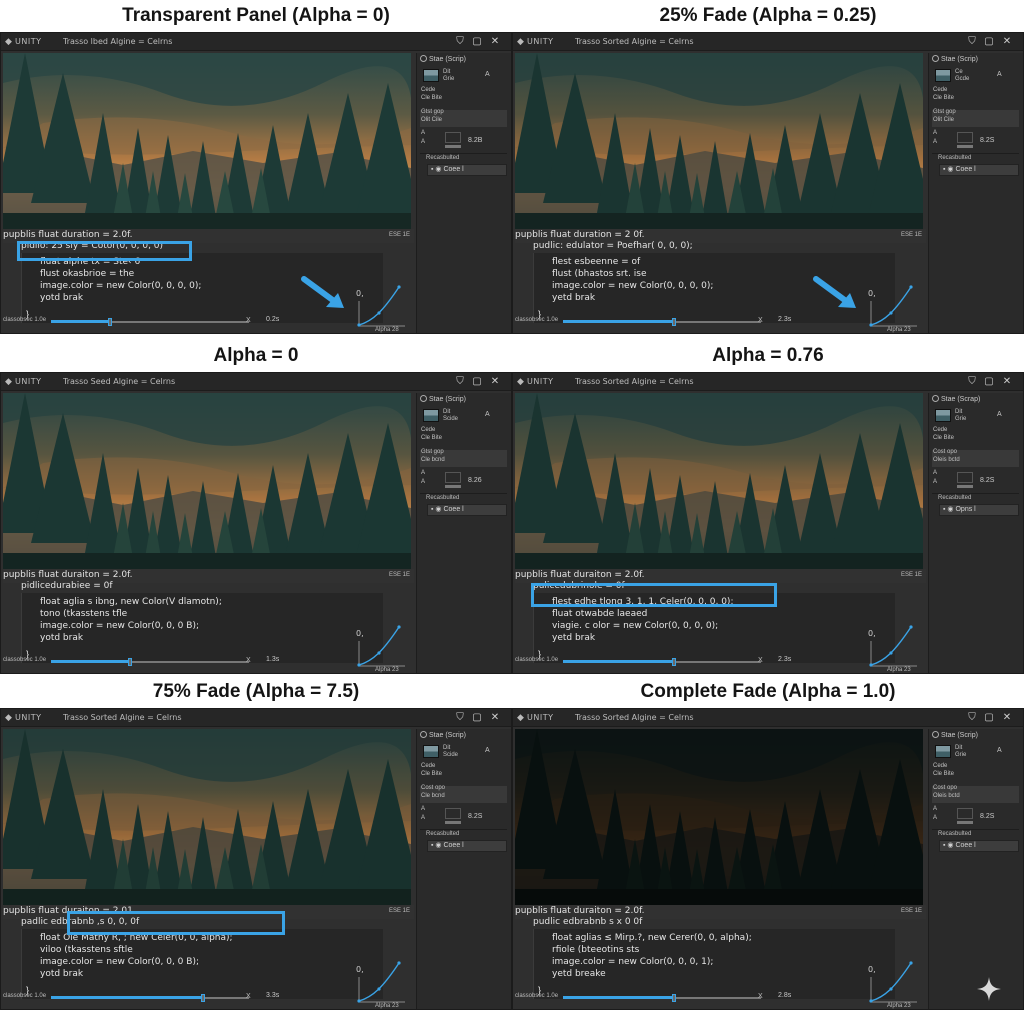 The image size is (1024, 1024). Describe the element at coordinates (423, 58) in the screenshot. I see `script-icon` at that location.